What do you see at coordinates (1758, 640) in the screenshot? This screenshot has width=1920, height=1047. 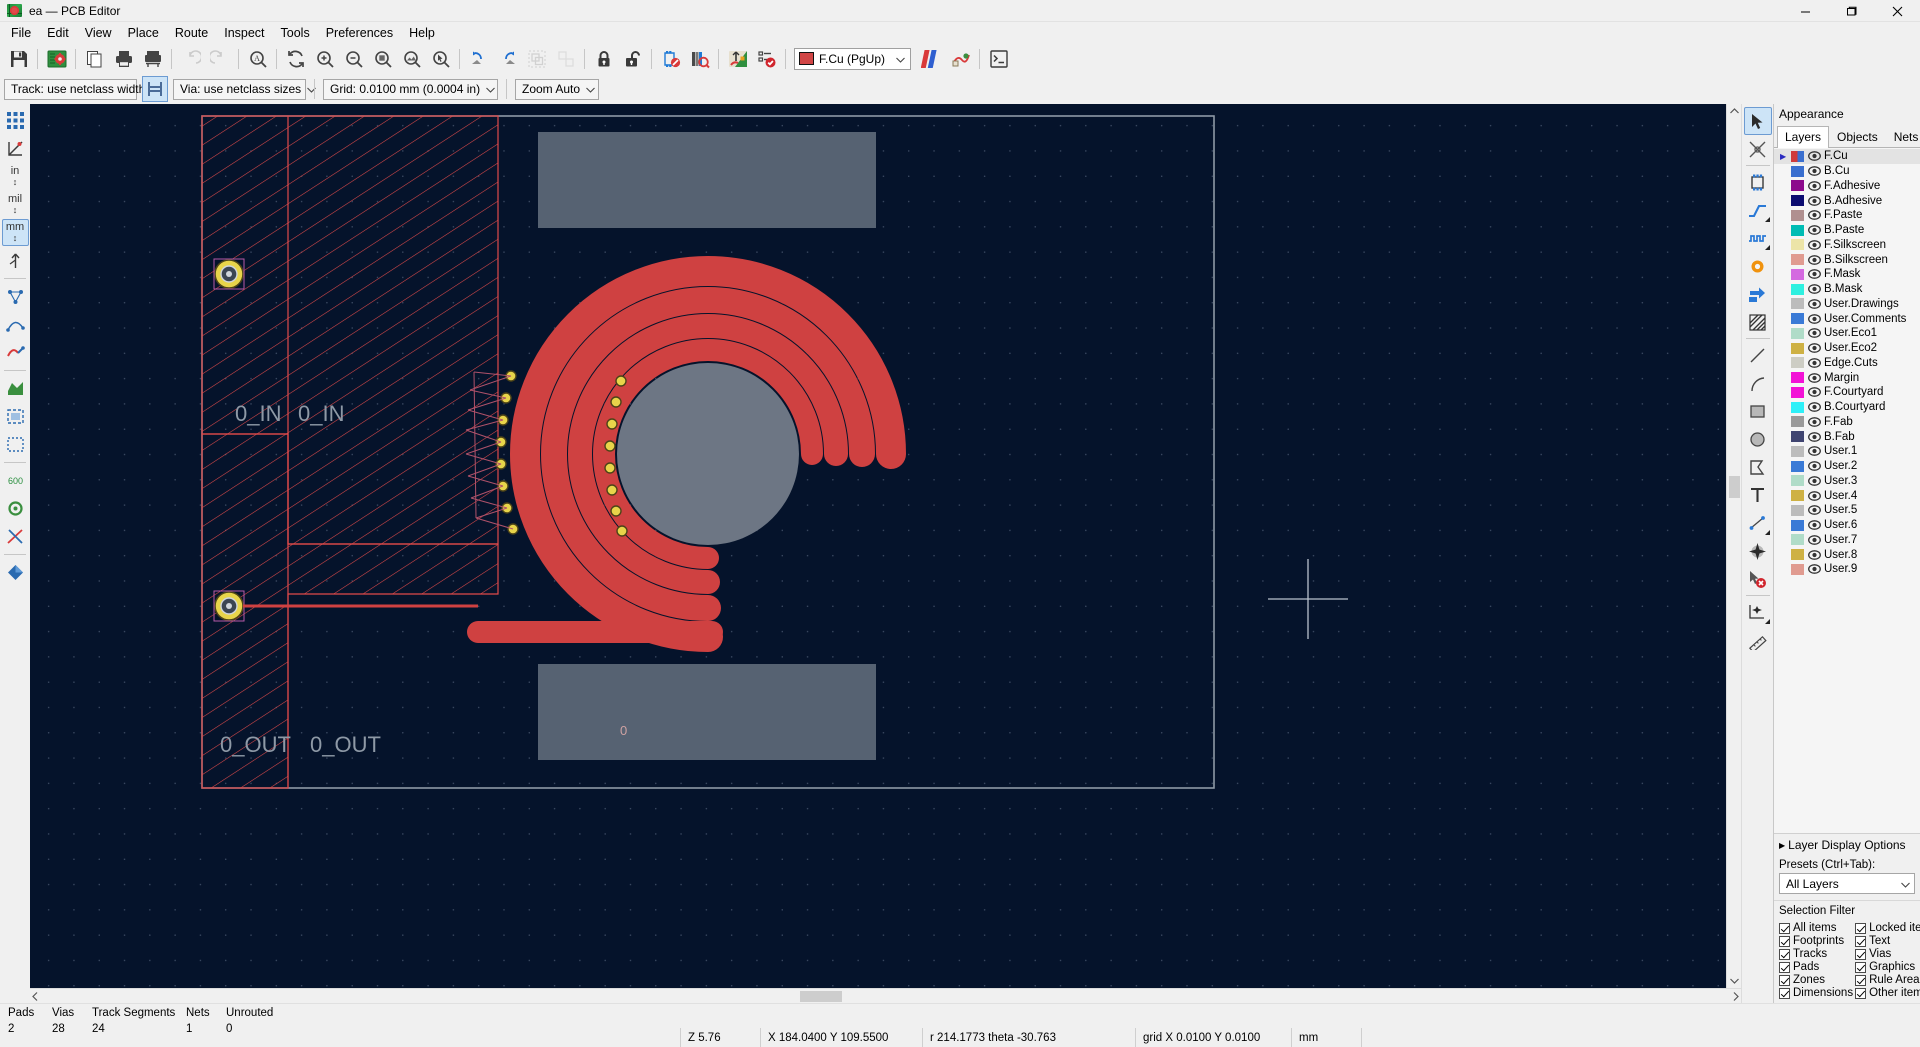 I see `measure-tool-icon` at bounding box center [1758, 640].